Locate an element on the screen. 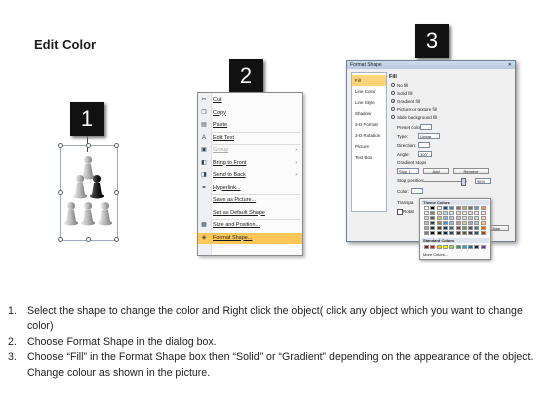  preset-colors-picker is located at coordinates (426, 127).